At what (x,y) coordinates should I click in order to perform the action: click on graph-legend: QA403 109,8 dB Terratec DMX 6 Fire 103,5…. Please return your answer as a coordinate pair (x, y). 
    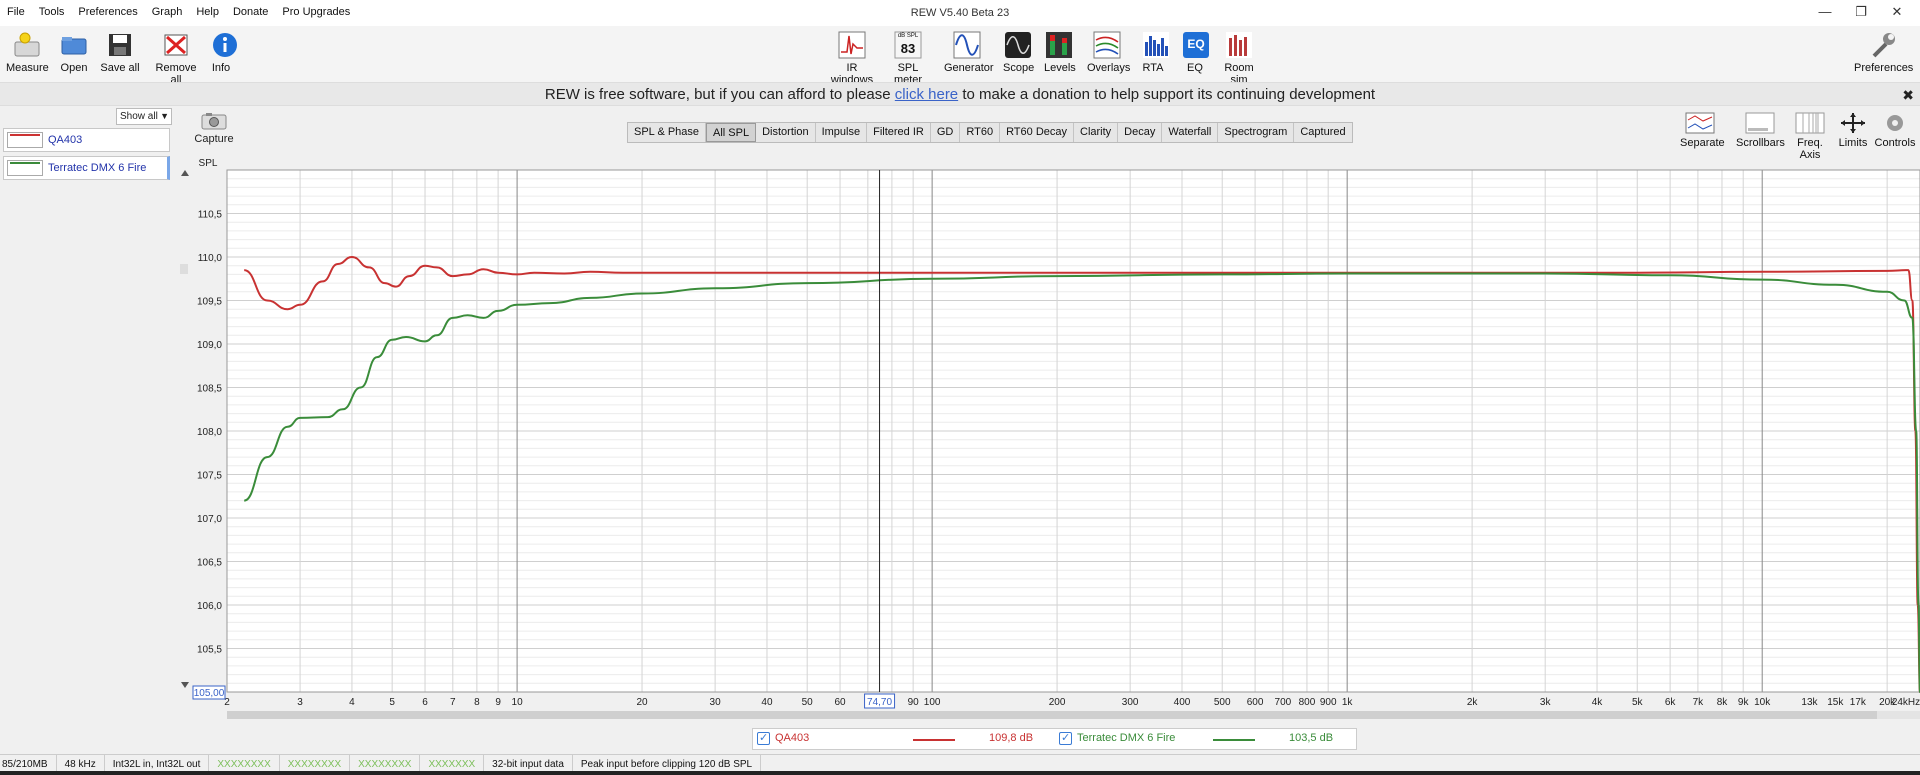
    Looking at the image, I should click on (1054, 739).